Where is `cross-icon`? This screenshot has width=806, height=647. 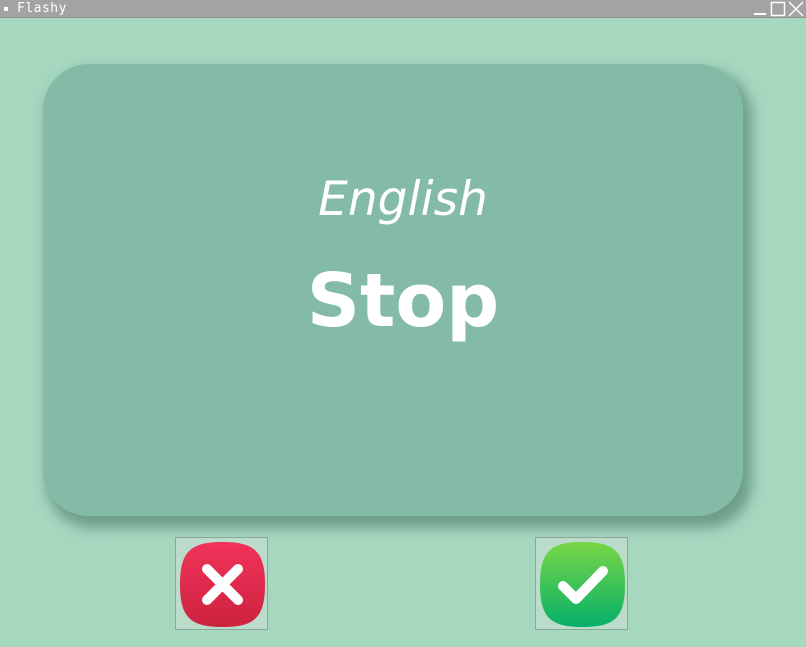 cross-icon is located at coordinates (222, 584).